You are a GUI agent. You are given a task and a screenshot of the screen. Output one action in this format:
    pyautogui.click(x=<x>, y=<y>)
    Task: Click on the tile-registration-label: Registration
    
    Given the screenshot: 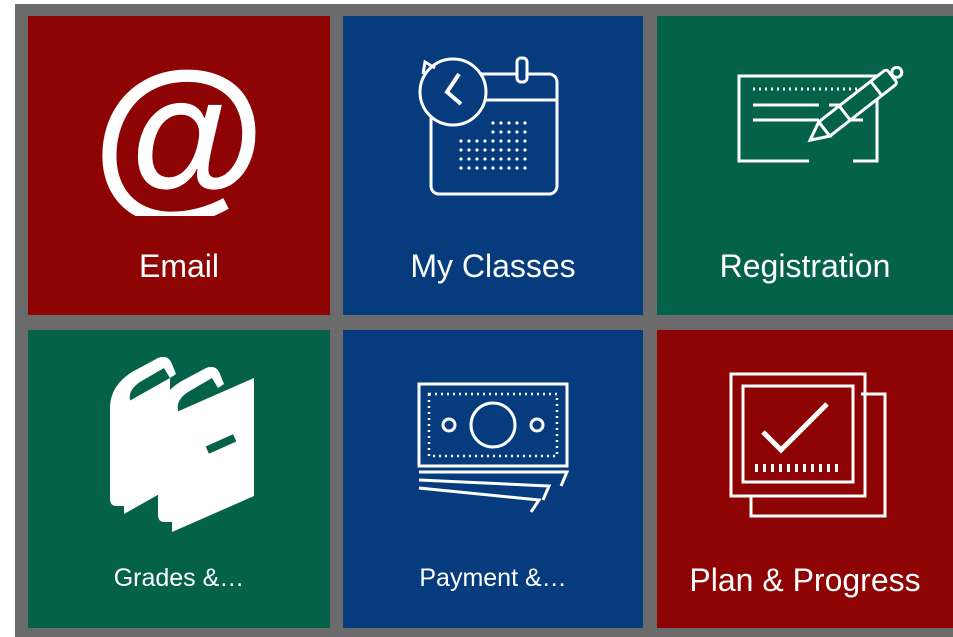 What is the action you would take?
    pyautogui.click(x=805, y=266)
    